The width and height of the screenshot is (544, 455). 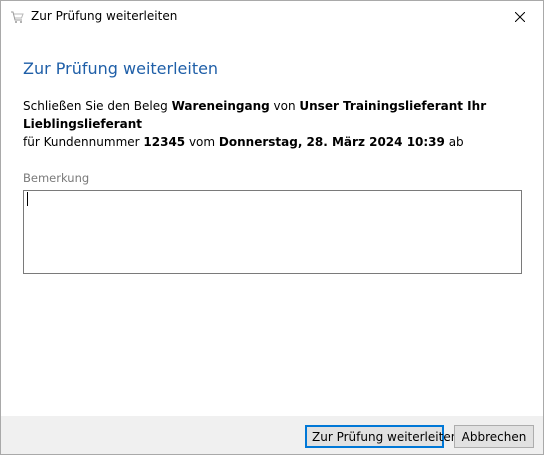 What do you see at coordinates (454, 142) in the screenshot?
I see `desc-text-5: ab` at bounding box center [454, 142].